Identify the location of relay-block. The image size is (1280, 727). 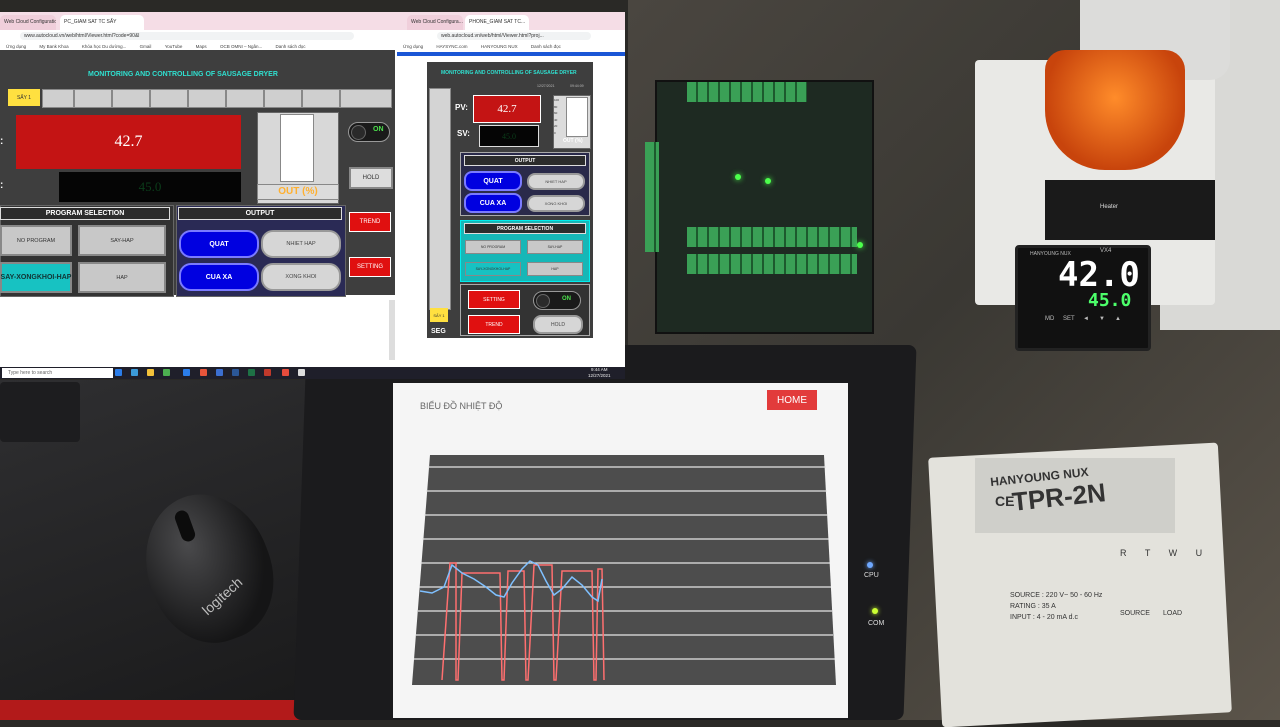
(1130, 210).